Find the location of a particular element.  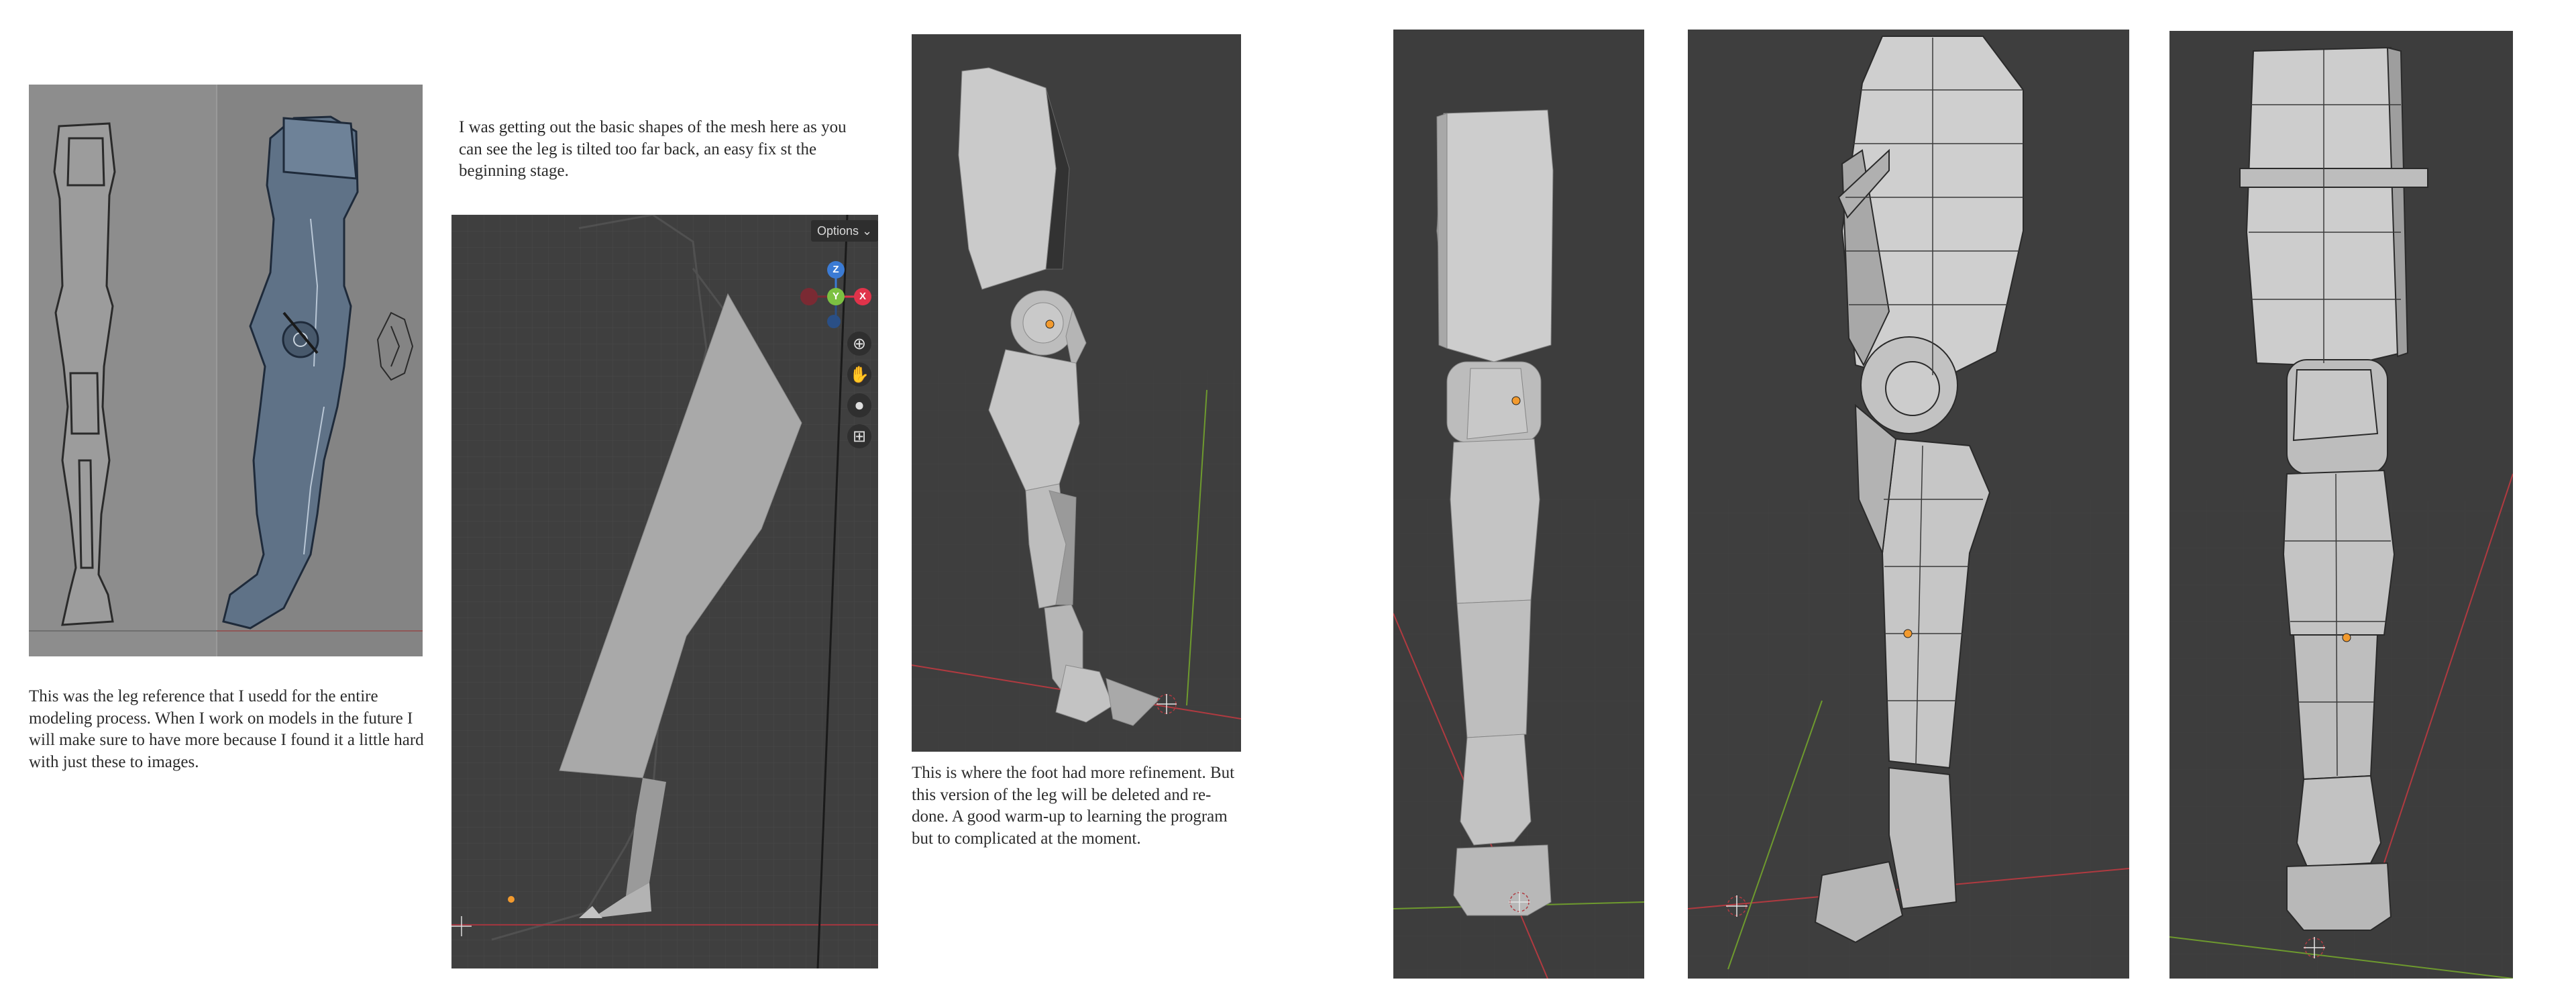

reference-image-panel is located at coordinates (226, 371).